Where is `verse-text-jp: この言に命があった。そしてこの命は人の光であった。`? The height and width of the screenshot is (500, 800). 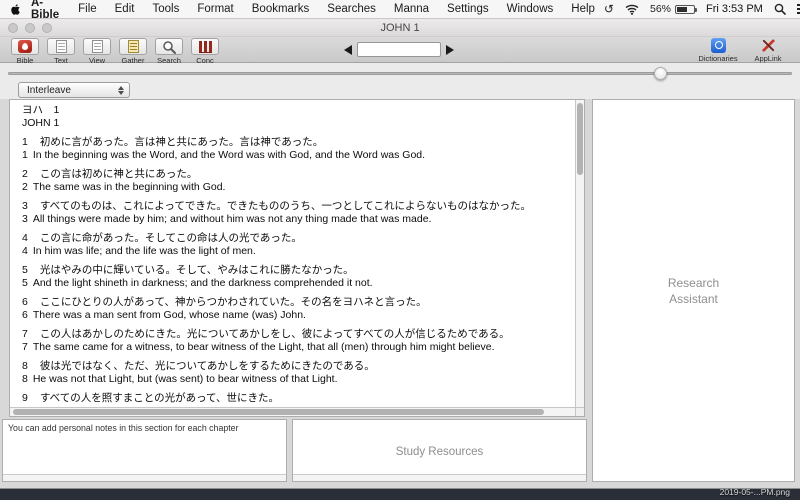 verse-text-jp: この言に命があった。そしてこの命は人の光であった。 is located at coordinates (170, 238).